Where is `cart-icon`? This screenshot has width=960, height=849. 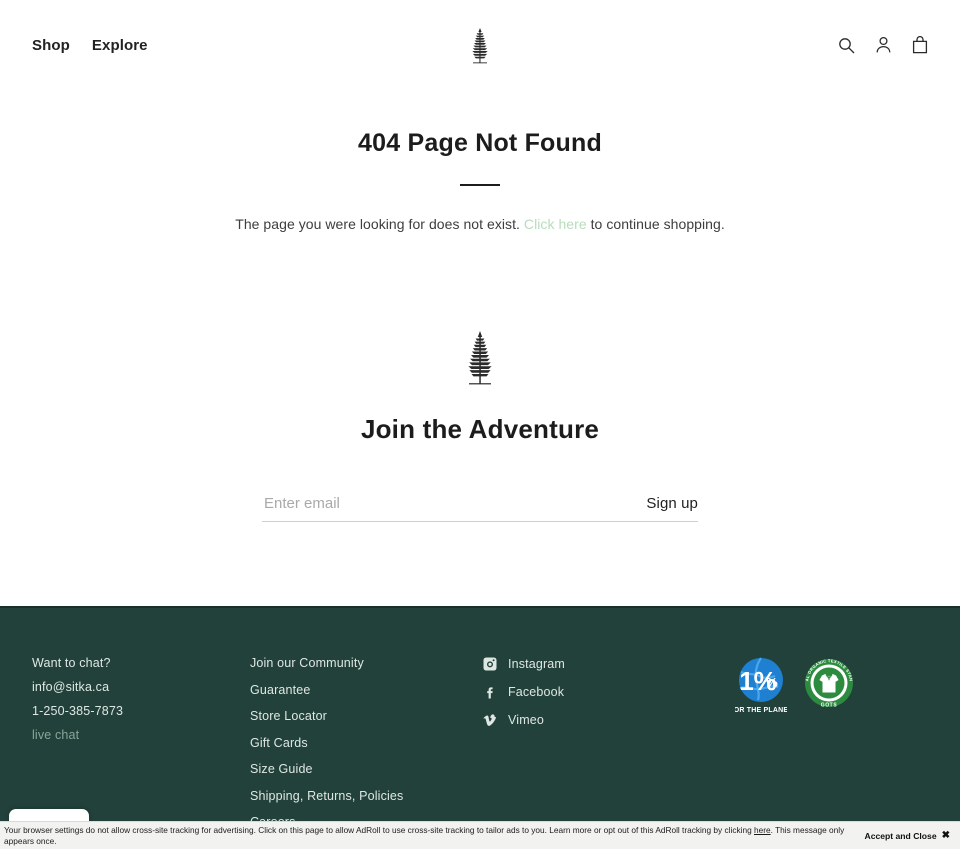
cart-icon is located at coordinates (920, 45).